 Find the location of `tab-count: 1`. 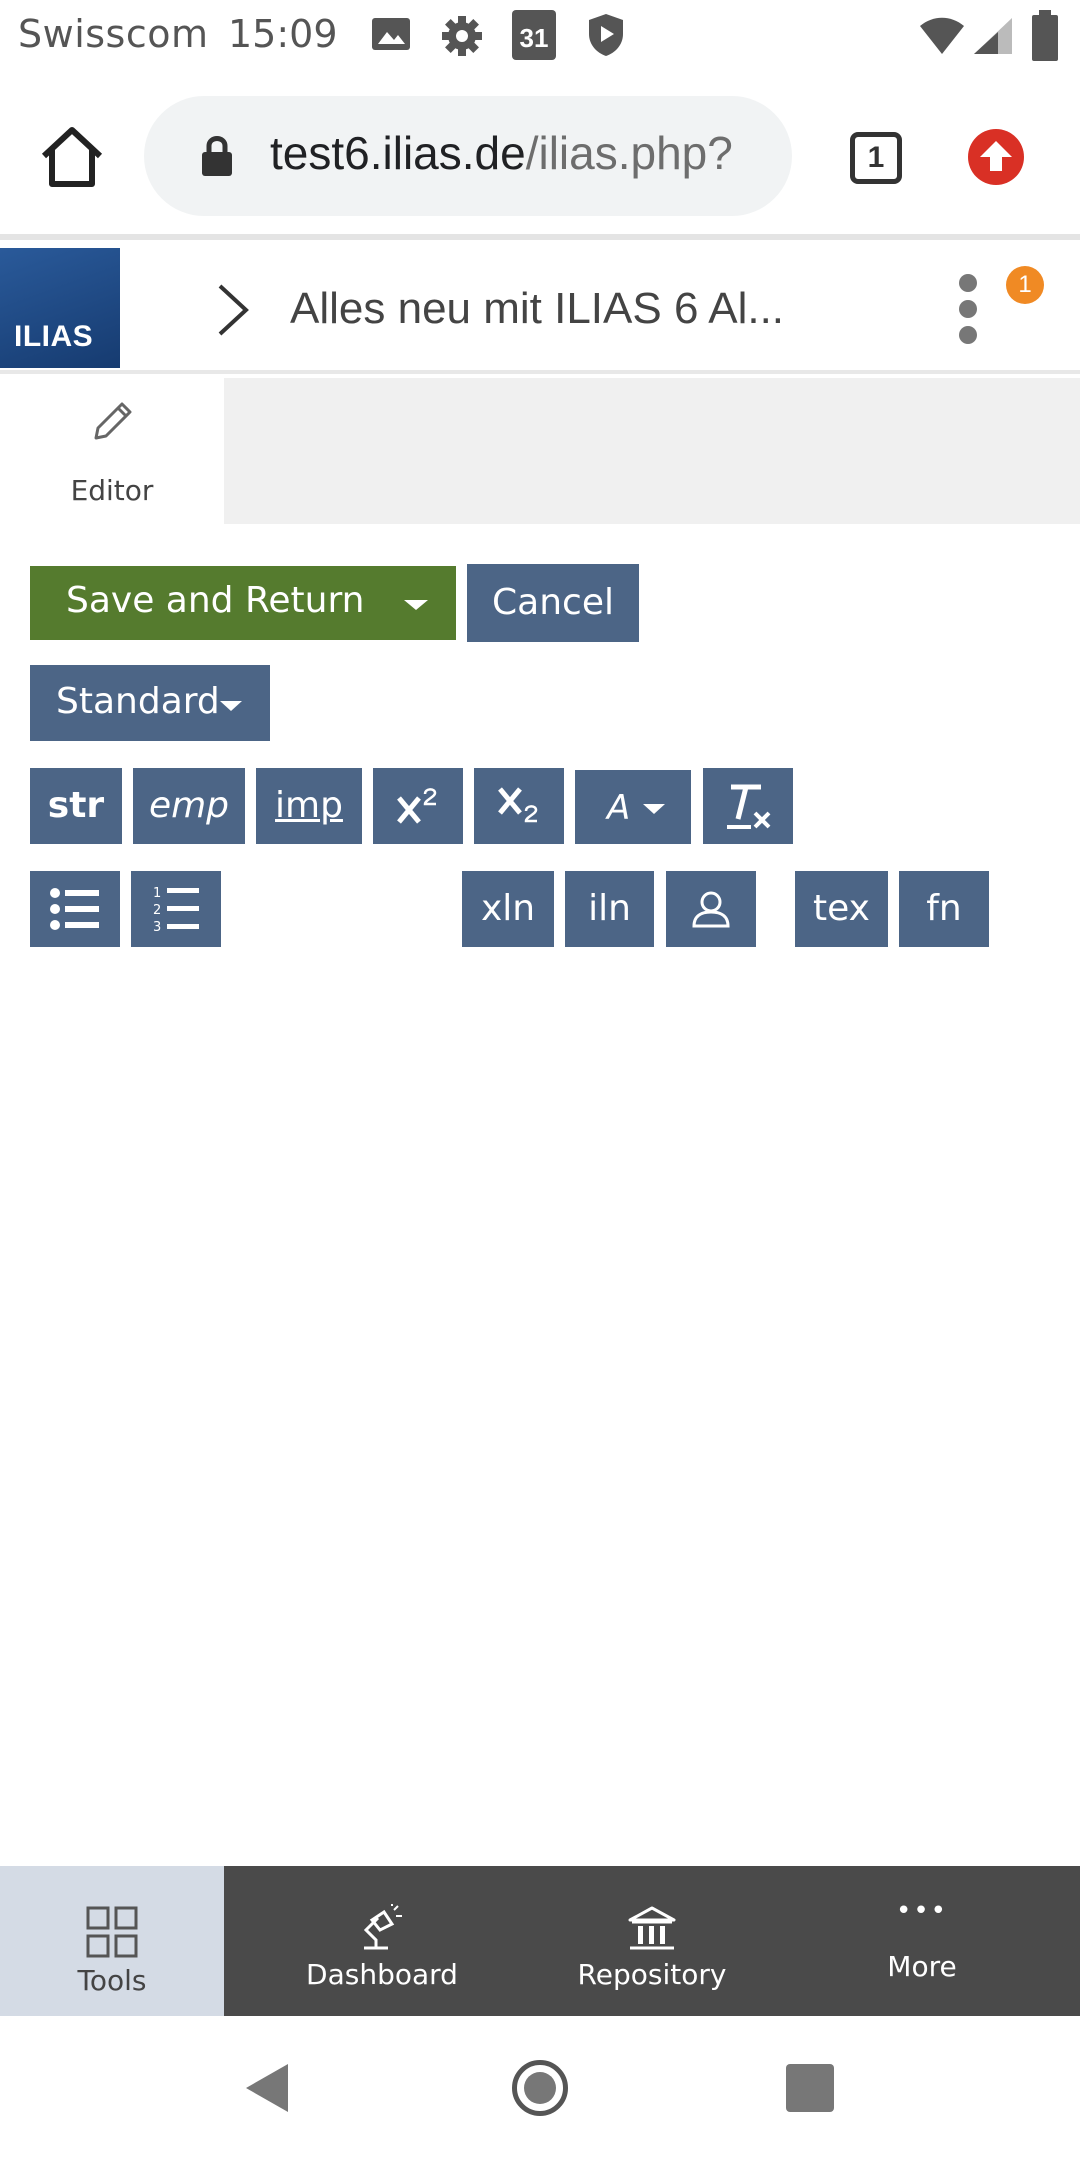

tab-count: 1 is located at coordinates (876, 157).